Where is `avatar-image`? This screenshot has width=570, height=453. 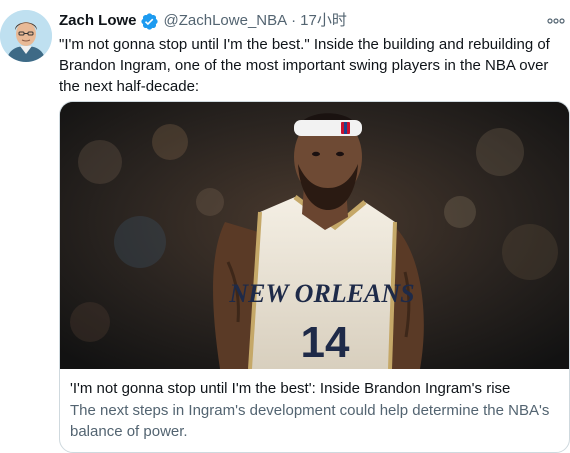 avatar-image is located at coordinates (26, 36).